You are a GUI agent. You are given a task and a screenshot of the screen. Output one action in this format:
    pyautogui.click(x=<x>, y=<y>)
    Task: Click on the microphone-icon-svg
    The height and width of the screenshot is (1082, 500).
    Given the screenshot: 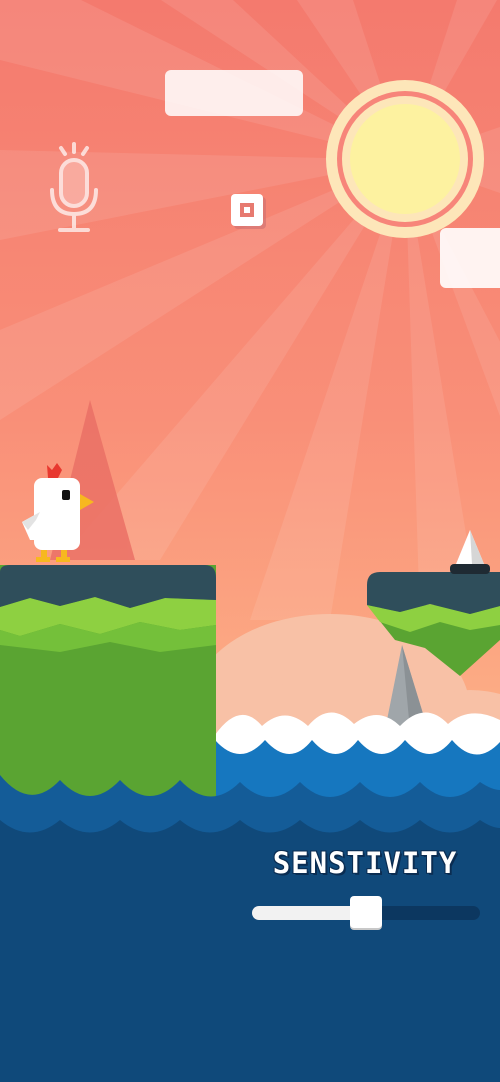 What is the action you would take?
    pyautogui.click(x=74, y=187)
    